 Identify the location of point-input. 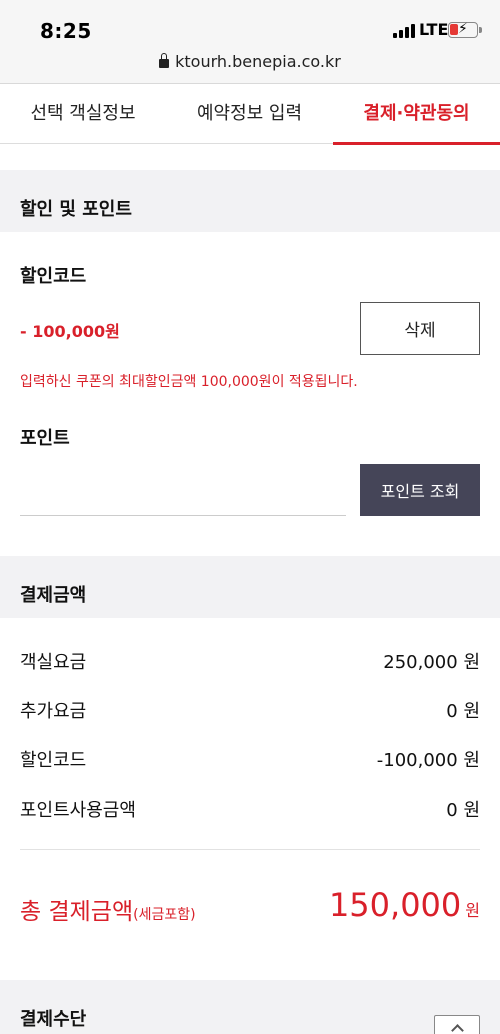
(183, 492).